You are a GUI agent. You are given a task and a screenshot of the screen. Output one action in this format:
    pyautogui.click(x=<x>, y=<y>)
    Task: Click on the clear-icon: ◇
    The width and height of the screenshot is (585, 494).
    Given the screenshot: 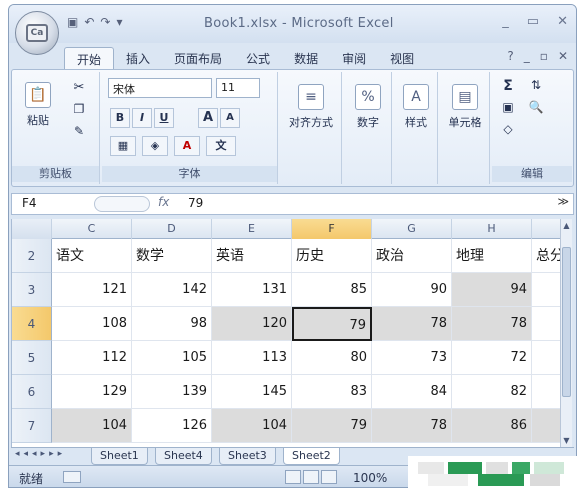 What is the action you would take?
    pyautogui.click(x=508, y=129)
    